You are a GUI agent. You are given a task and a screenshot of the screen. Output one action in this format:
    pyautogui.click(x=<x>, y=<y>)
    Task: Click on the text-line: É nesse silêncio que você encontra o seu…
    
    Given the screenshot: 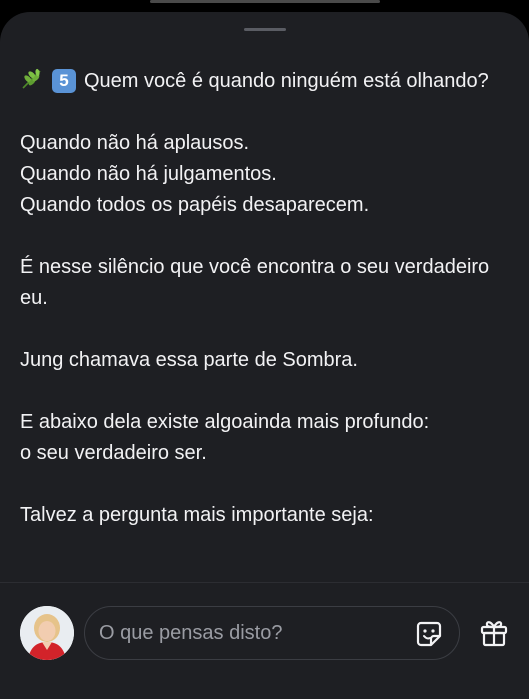 What is the action you would take?
    pyautogui.click(x=255, y=282)
    